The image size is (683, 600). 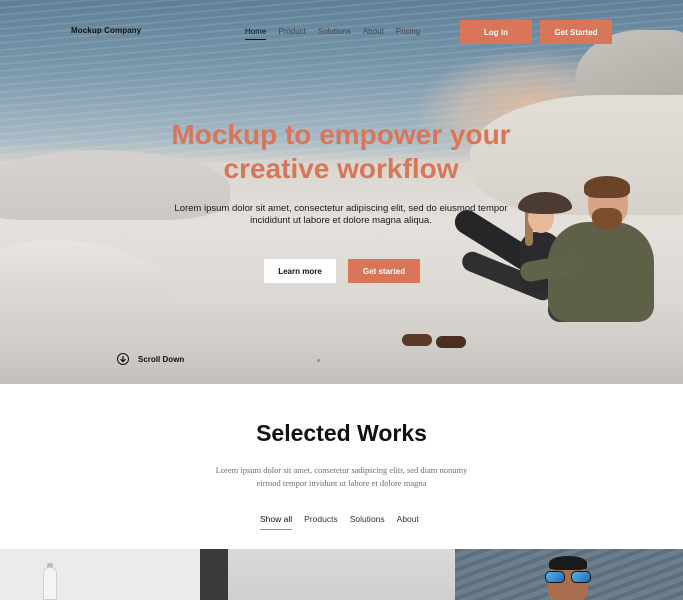 I want to click on get-started-header-button: Get Started, so click(x=576, y=32).